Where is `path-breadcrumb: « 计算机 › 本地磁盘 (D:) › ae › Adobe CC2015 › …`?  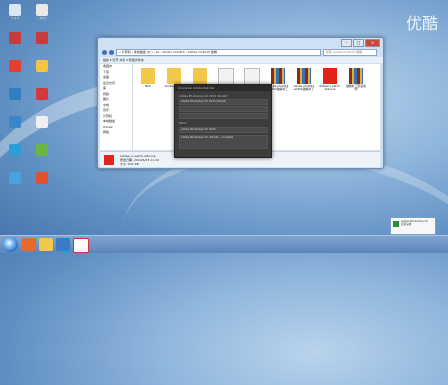 path-breadcrumb: « 计算机 › 本地磁盘 (D:) › ae › Adobe CC2015 › … is located at coordinates (218, 52).